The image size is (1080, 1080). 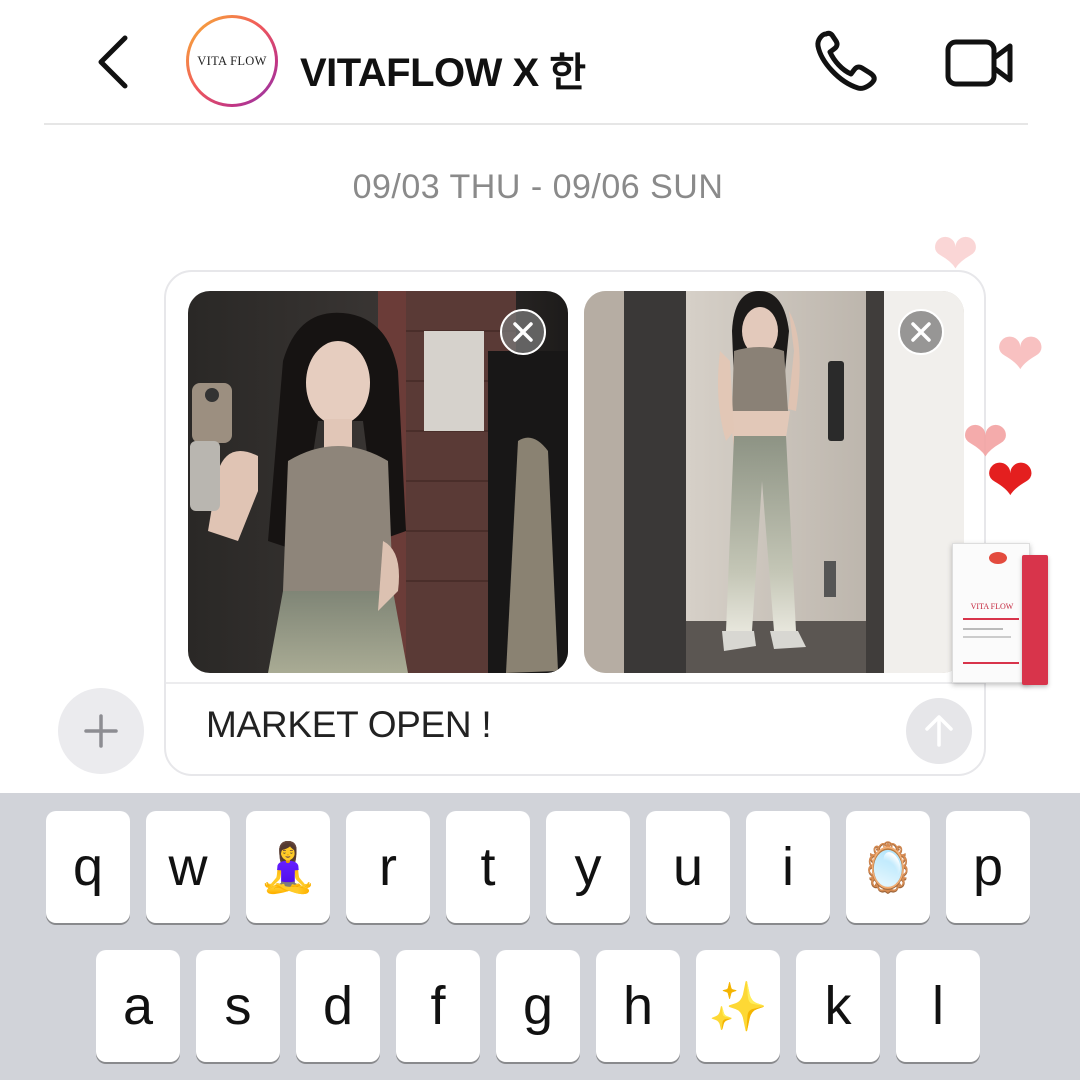 I want to click on key-w: w, so click(x=188, y=867).